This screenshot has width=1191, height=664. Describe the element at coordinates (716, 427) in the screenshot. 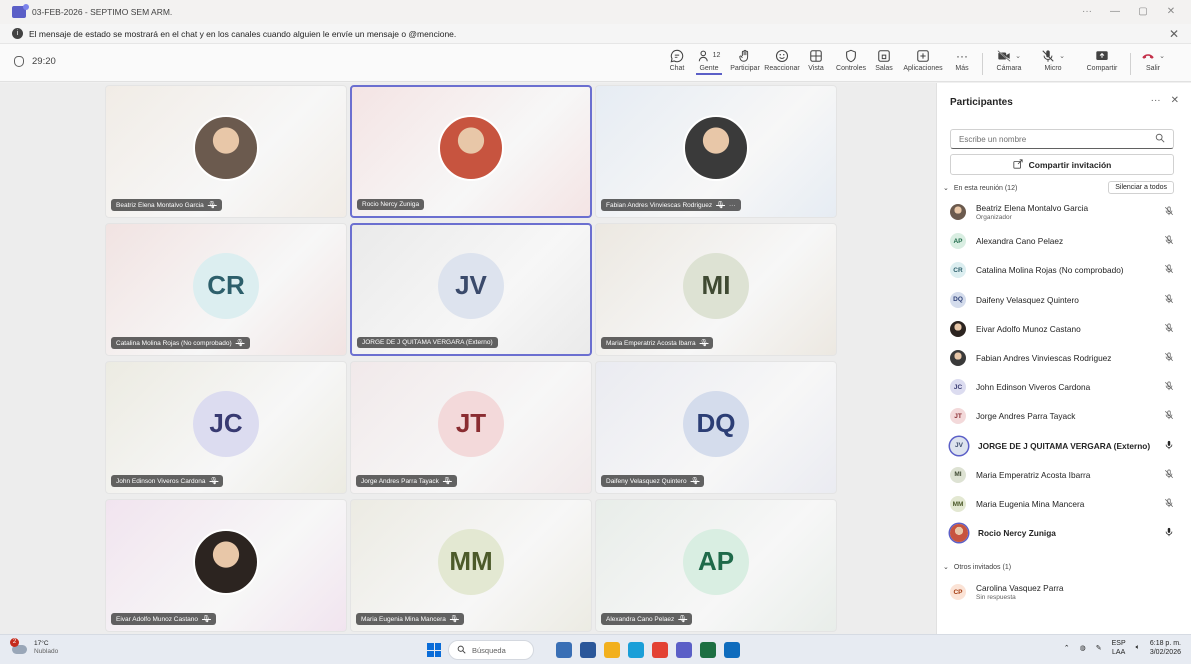

I see `video-tile: DQ Daifeny Velasquez Quintero 🎙︎` at that location.